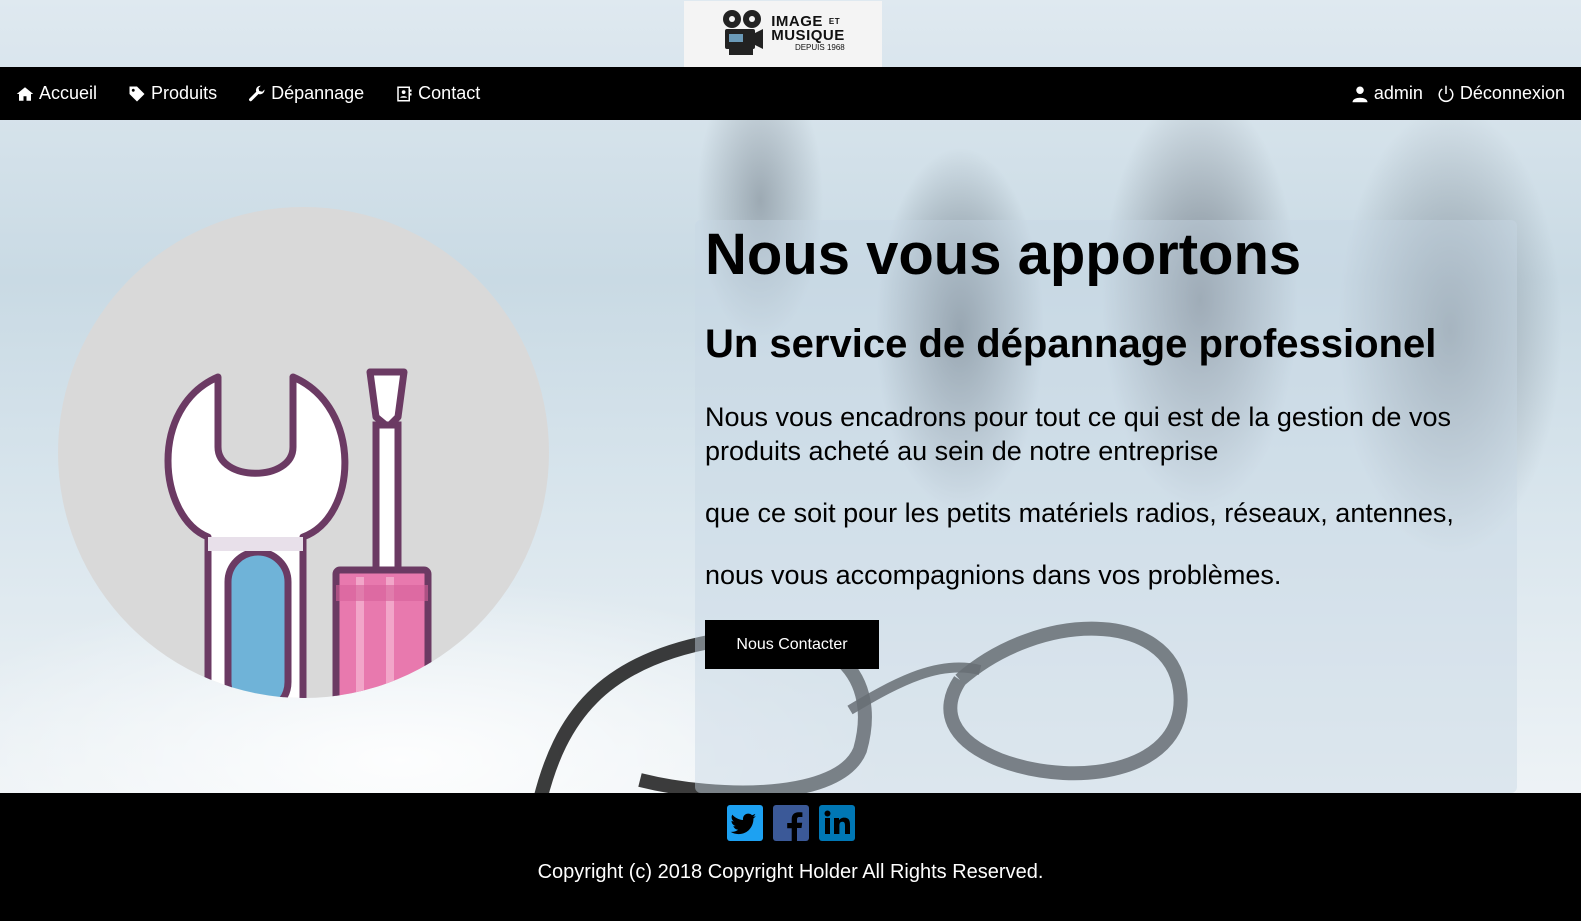 This screenshot has height=921, width=1581. I want to click on hero-title: Nous vous apportons, so click(1003, 254).